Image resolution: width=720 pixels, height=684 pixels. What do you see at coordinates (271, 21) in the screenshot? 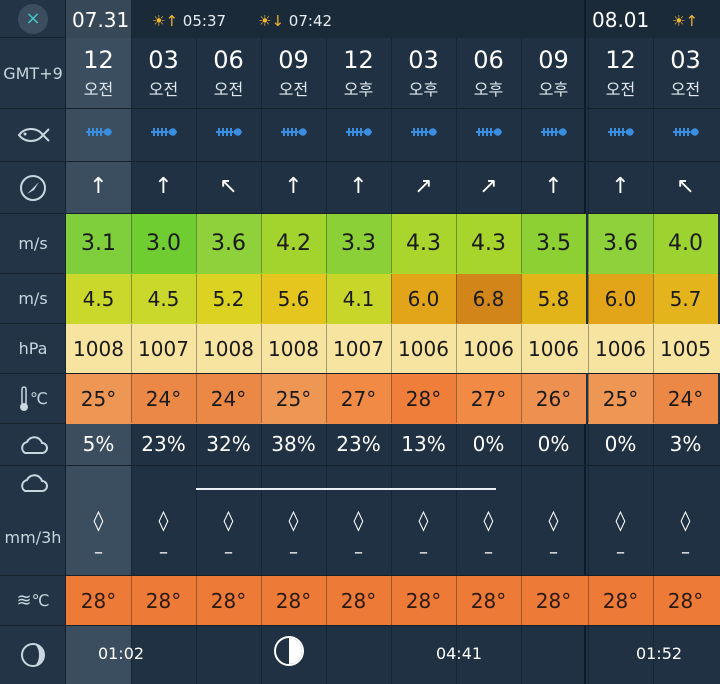
I see `sunset-icon: ☀↓` at bounding box center [271, 21].